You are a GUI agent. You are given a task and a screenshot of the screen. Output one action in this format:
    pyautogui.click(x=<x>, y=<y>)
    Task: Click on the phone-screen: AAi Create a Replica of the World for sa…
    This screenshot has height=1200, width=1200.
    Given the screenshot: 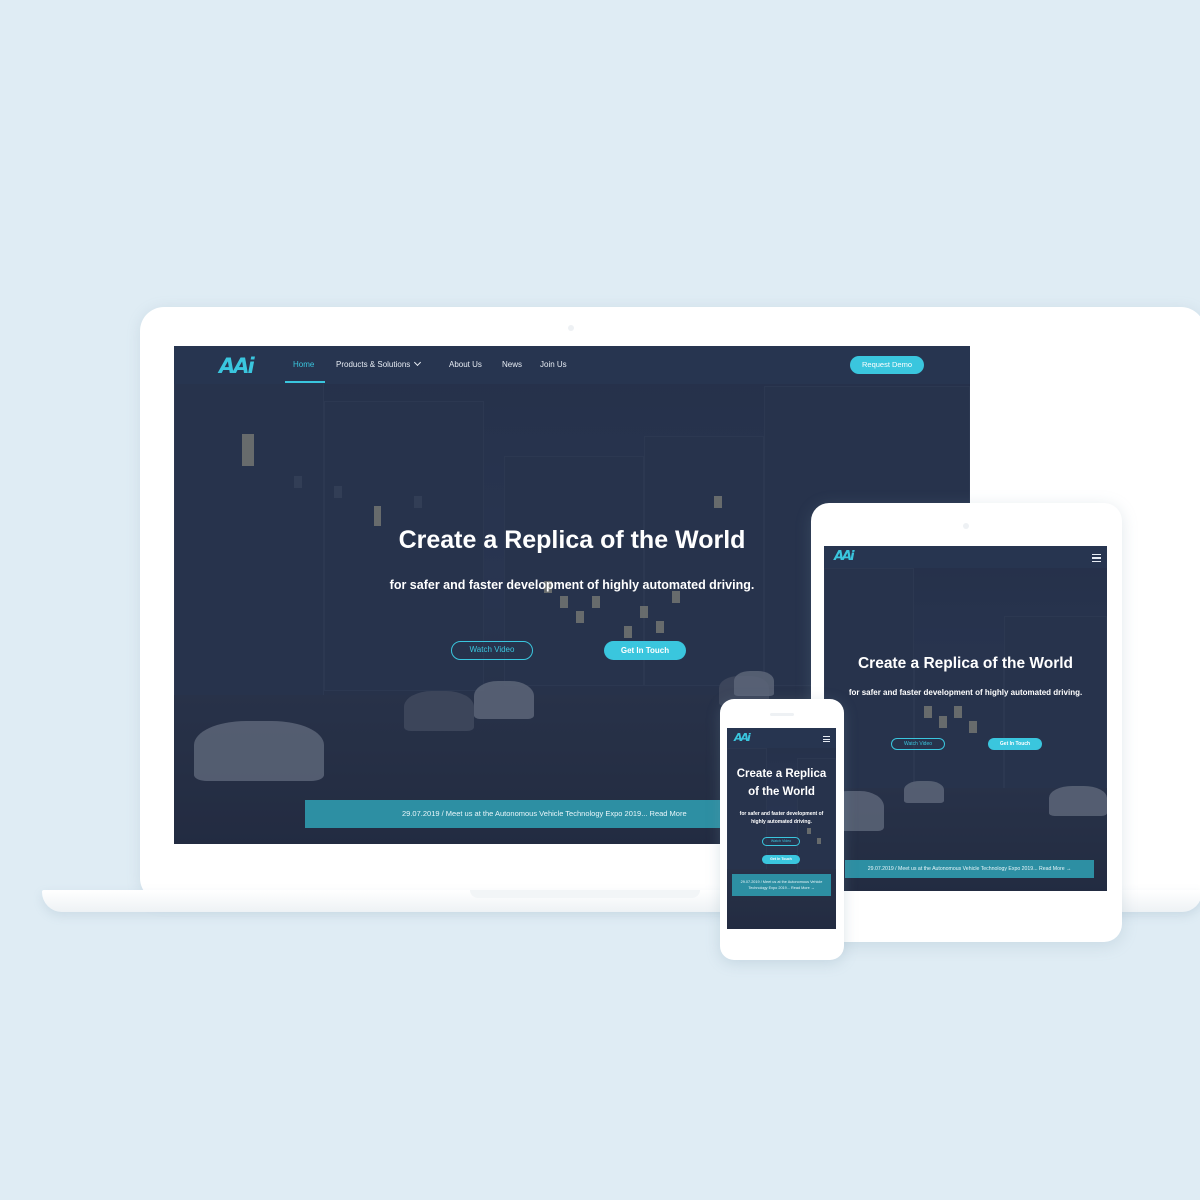 What is the action you would take?
    pyautogui.click(x=781, y=828)
    